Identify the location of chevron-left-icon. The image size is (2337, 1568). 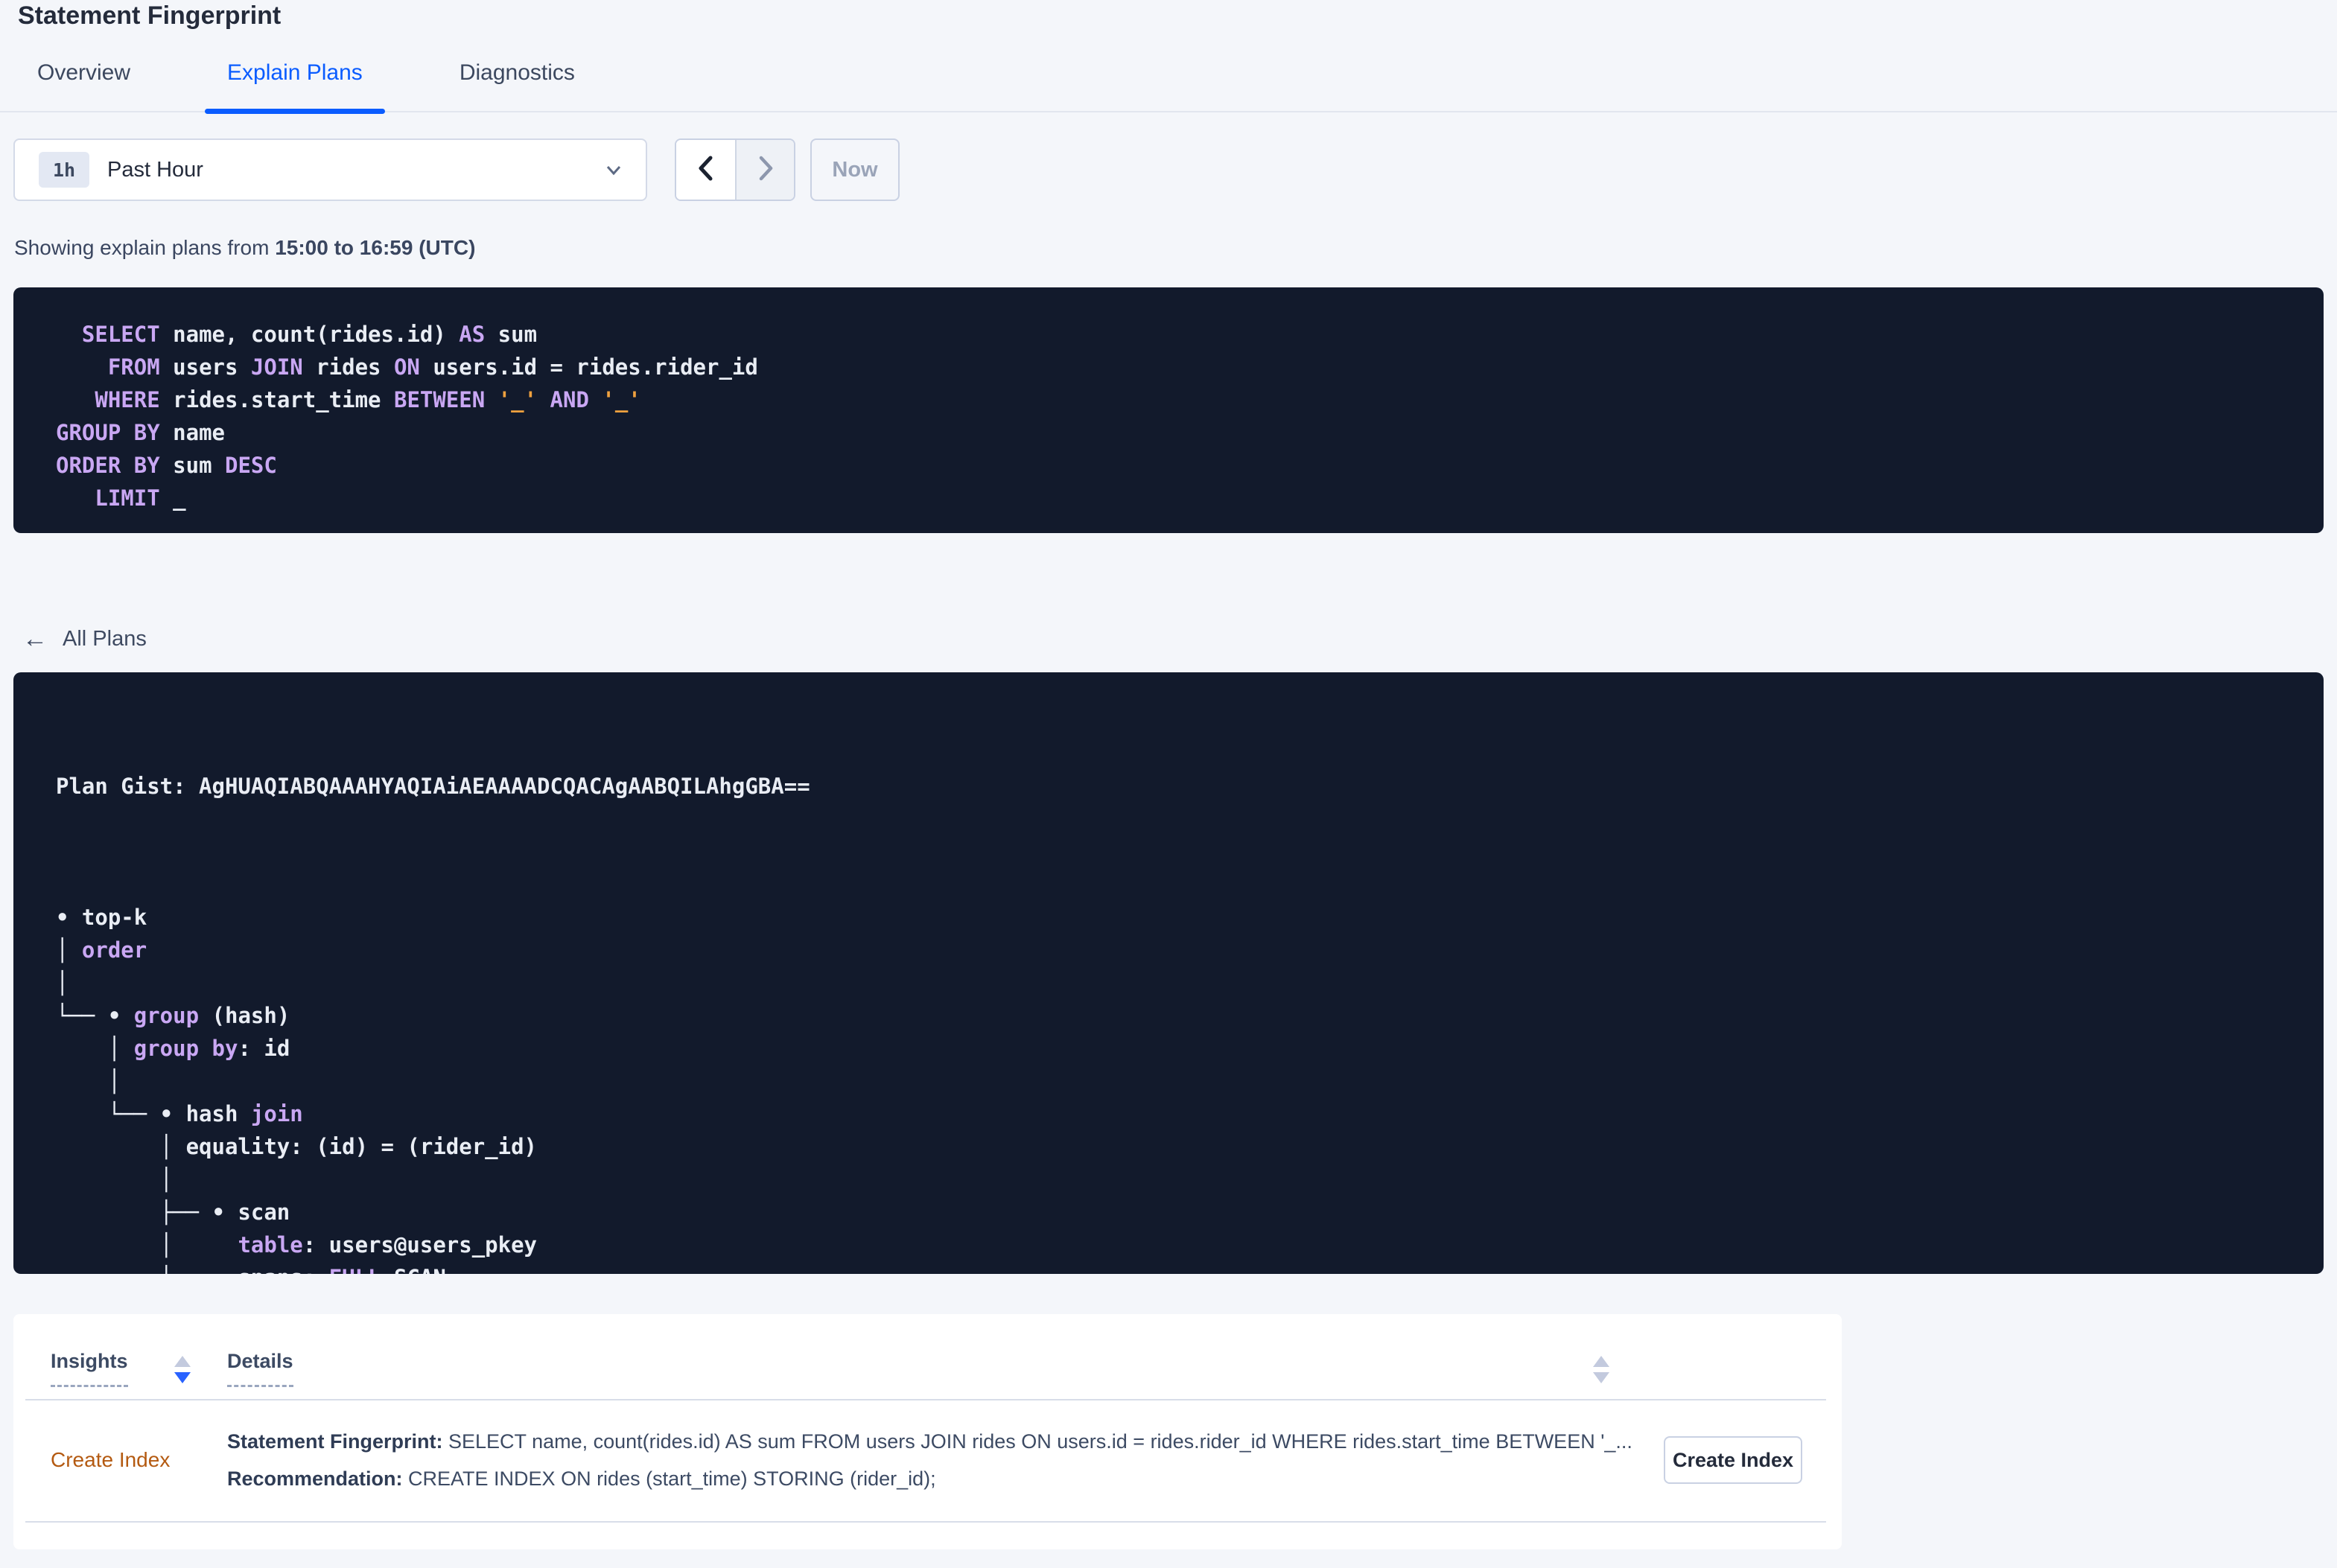
(706, 170).